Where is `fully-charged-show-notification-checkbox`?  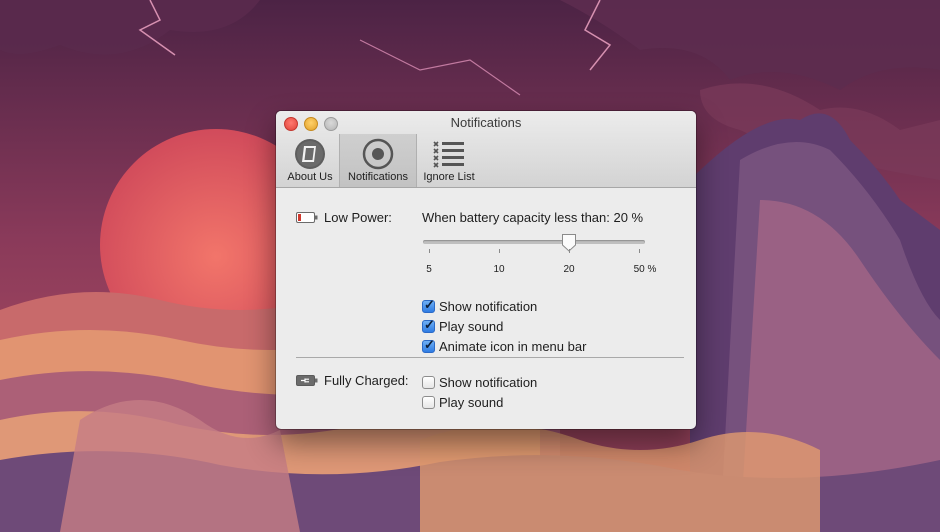
fully-charged-show-notification-checkbox is located at coordinates (428, 382).